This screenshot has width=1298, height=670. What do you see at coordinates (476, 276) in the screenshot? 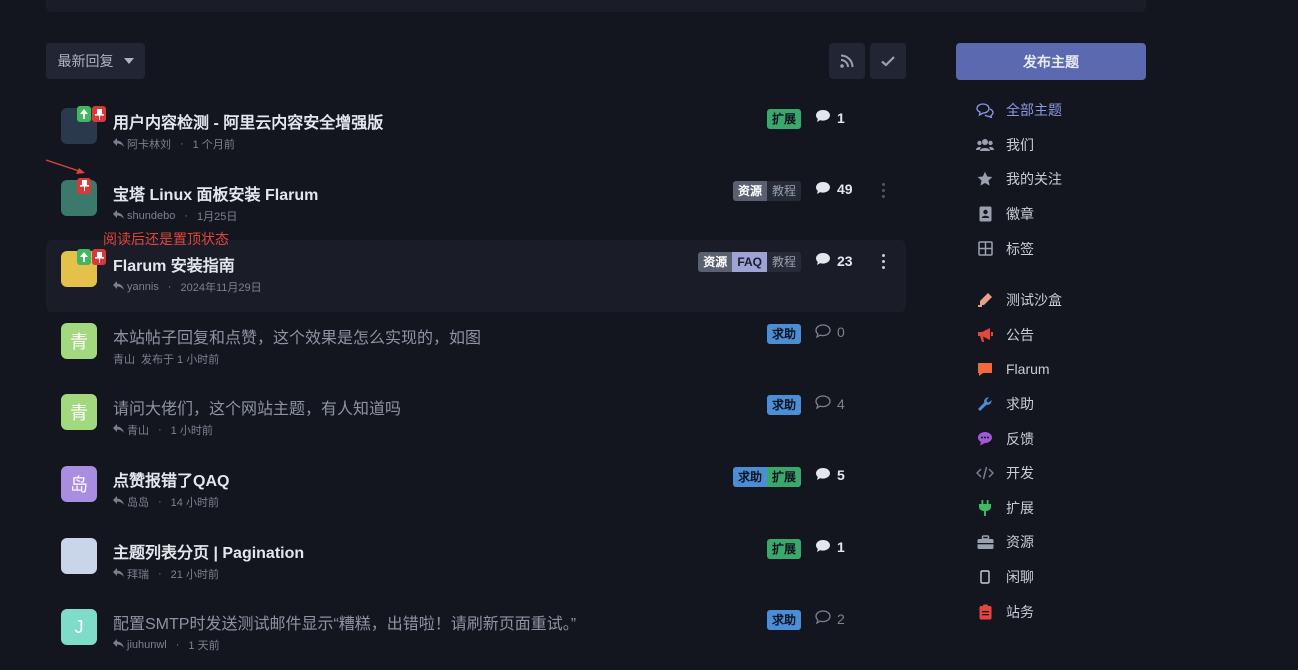
I see `discussion-row: Flarum 安装指南 yannis · 2024年11月29日 资源 FAQ 教程 23` at bounding box center [476, 276].